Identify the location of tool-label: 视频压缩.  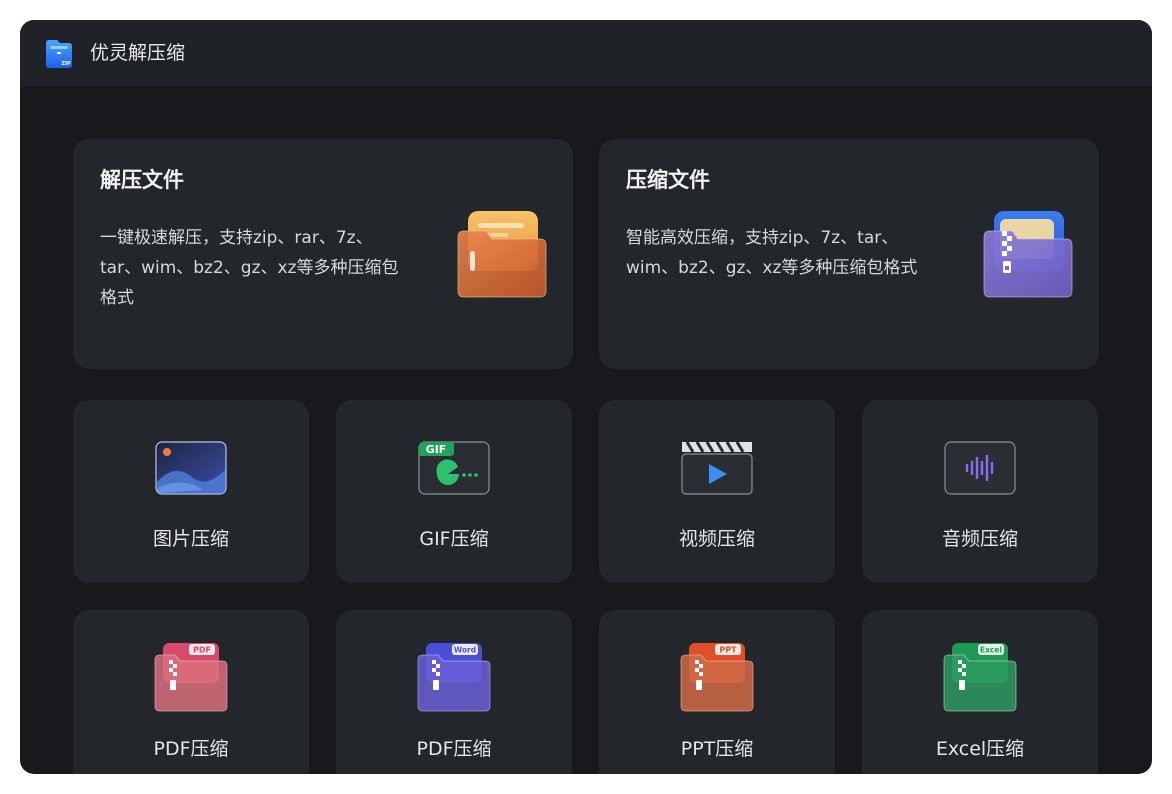
(716, 539).